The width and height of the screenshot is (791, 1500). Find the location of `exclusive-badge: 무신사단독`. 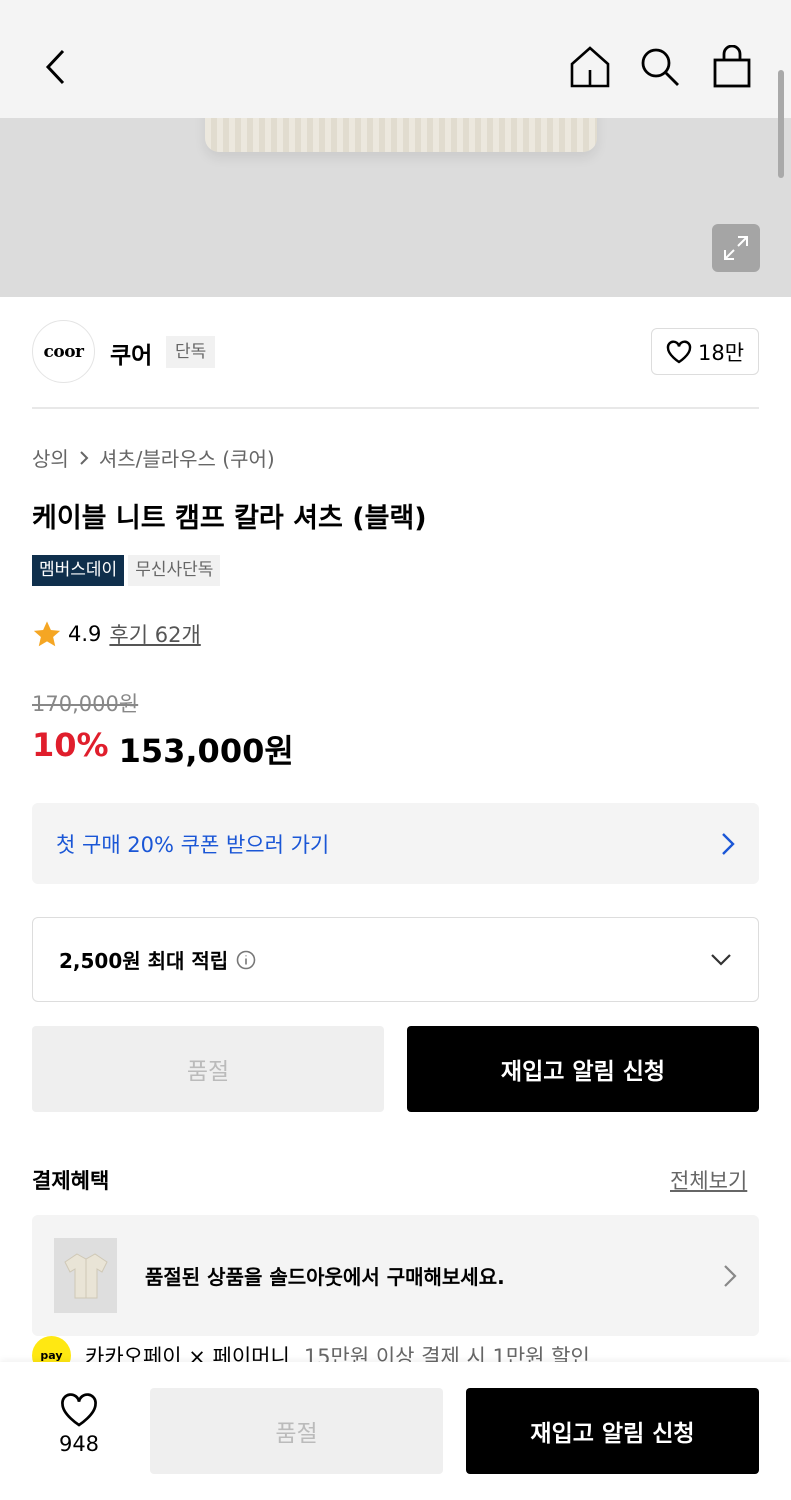

exclusive-badge: 무신사단독 is located at coordinates (174, 570).